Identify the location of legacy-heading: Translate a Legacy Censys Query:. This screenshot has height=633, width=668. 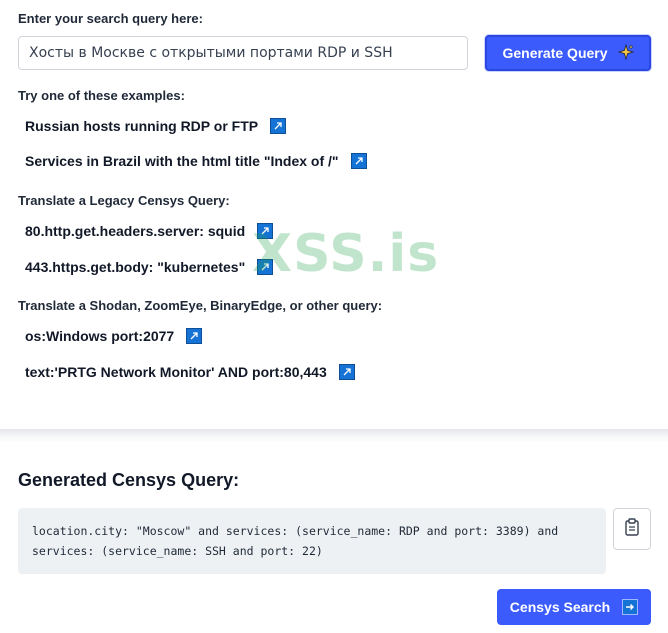
(124, 200).